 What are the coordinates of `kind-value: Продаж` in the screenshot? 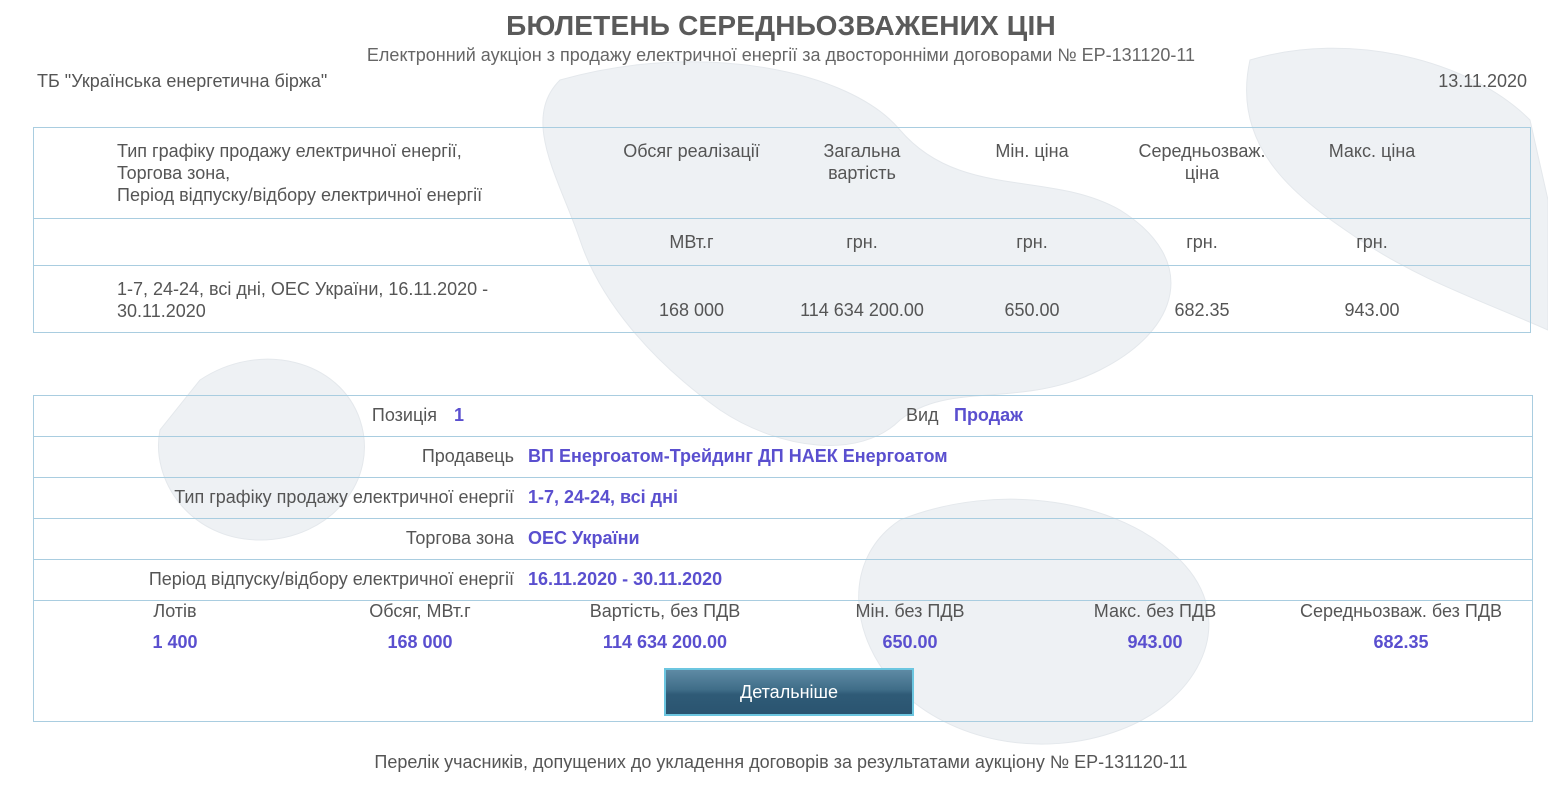 It's located at (988, 415).